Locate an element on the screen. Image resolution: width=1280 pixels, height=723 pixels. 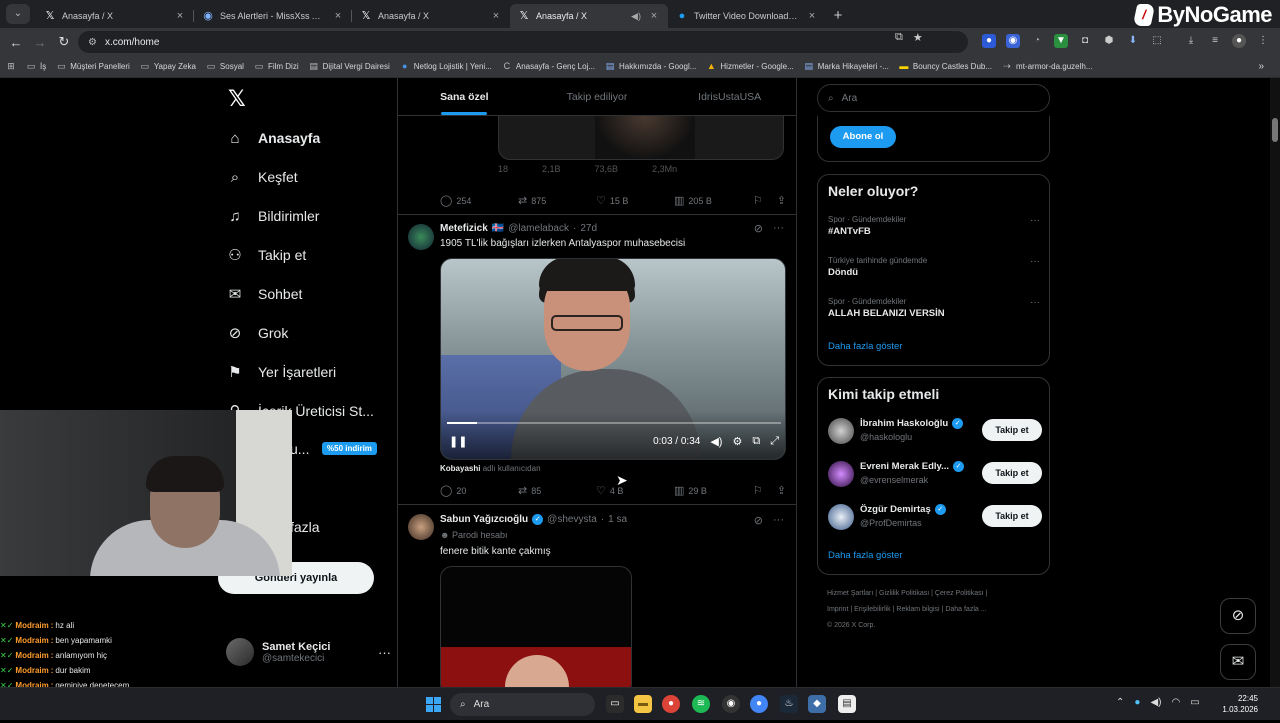
avatar is located at coordinates (421, 527).